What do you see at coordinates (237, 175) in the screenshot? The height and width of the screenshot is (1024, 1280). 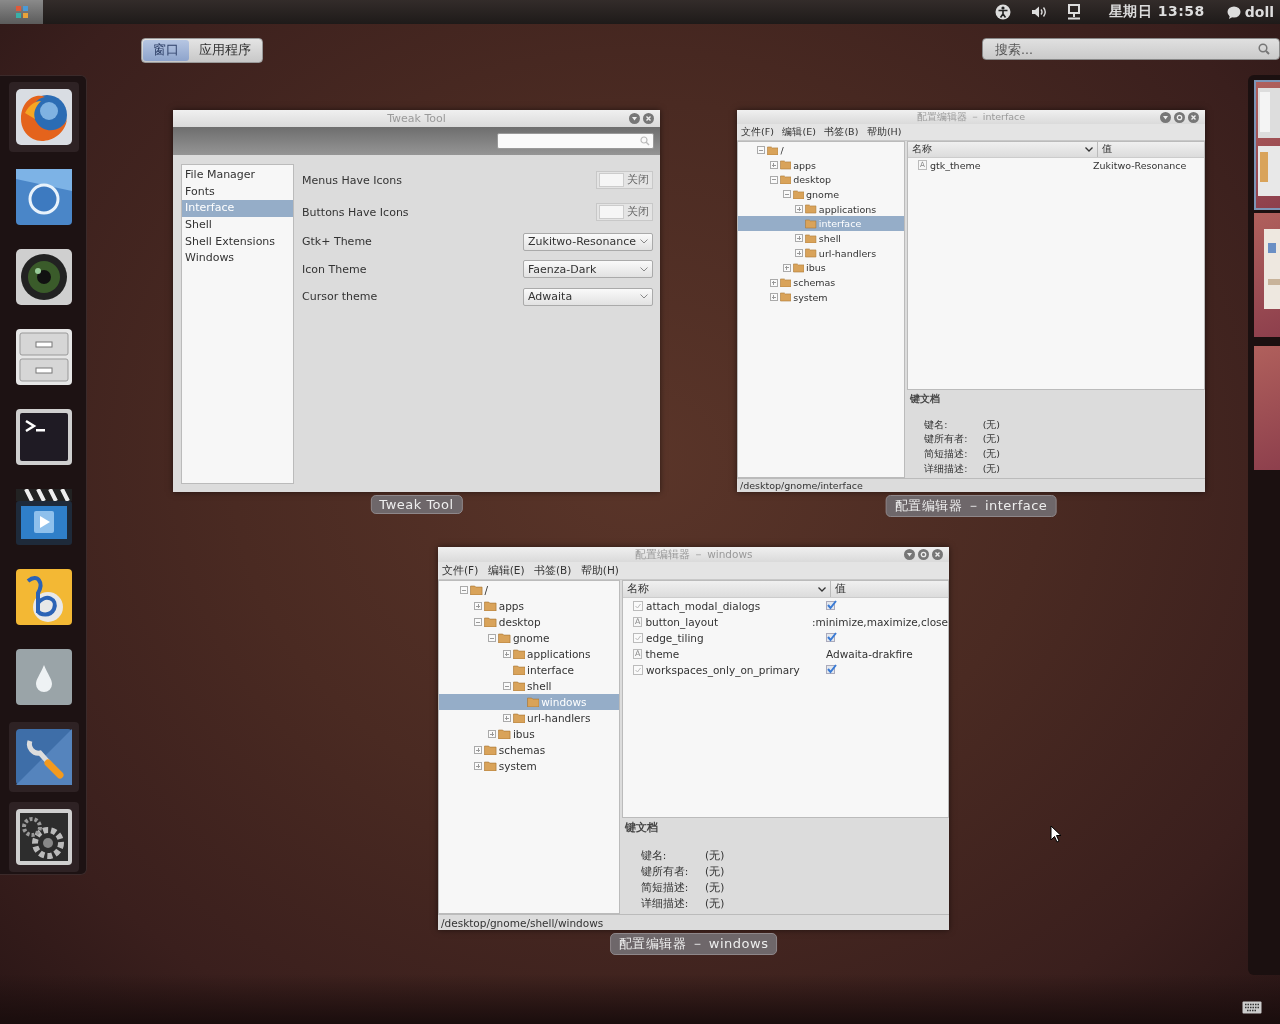 I see `category-item: File Manager` at bounding box center [237, 175].